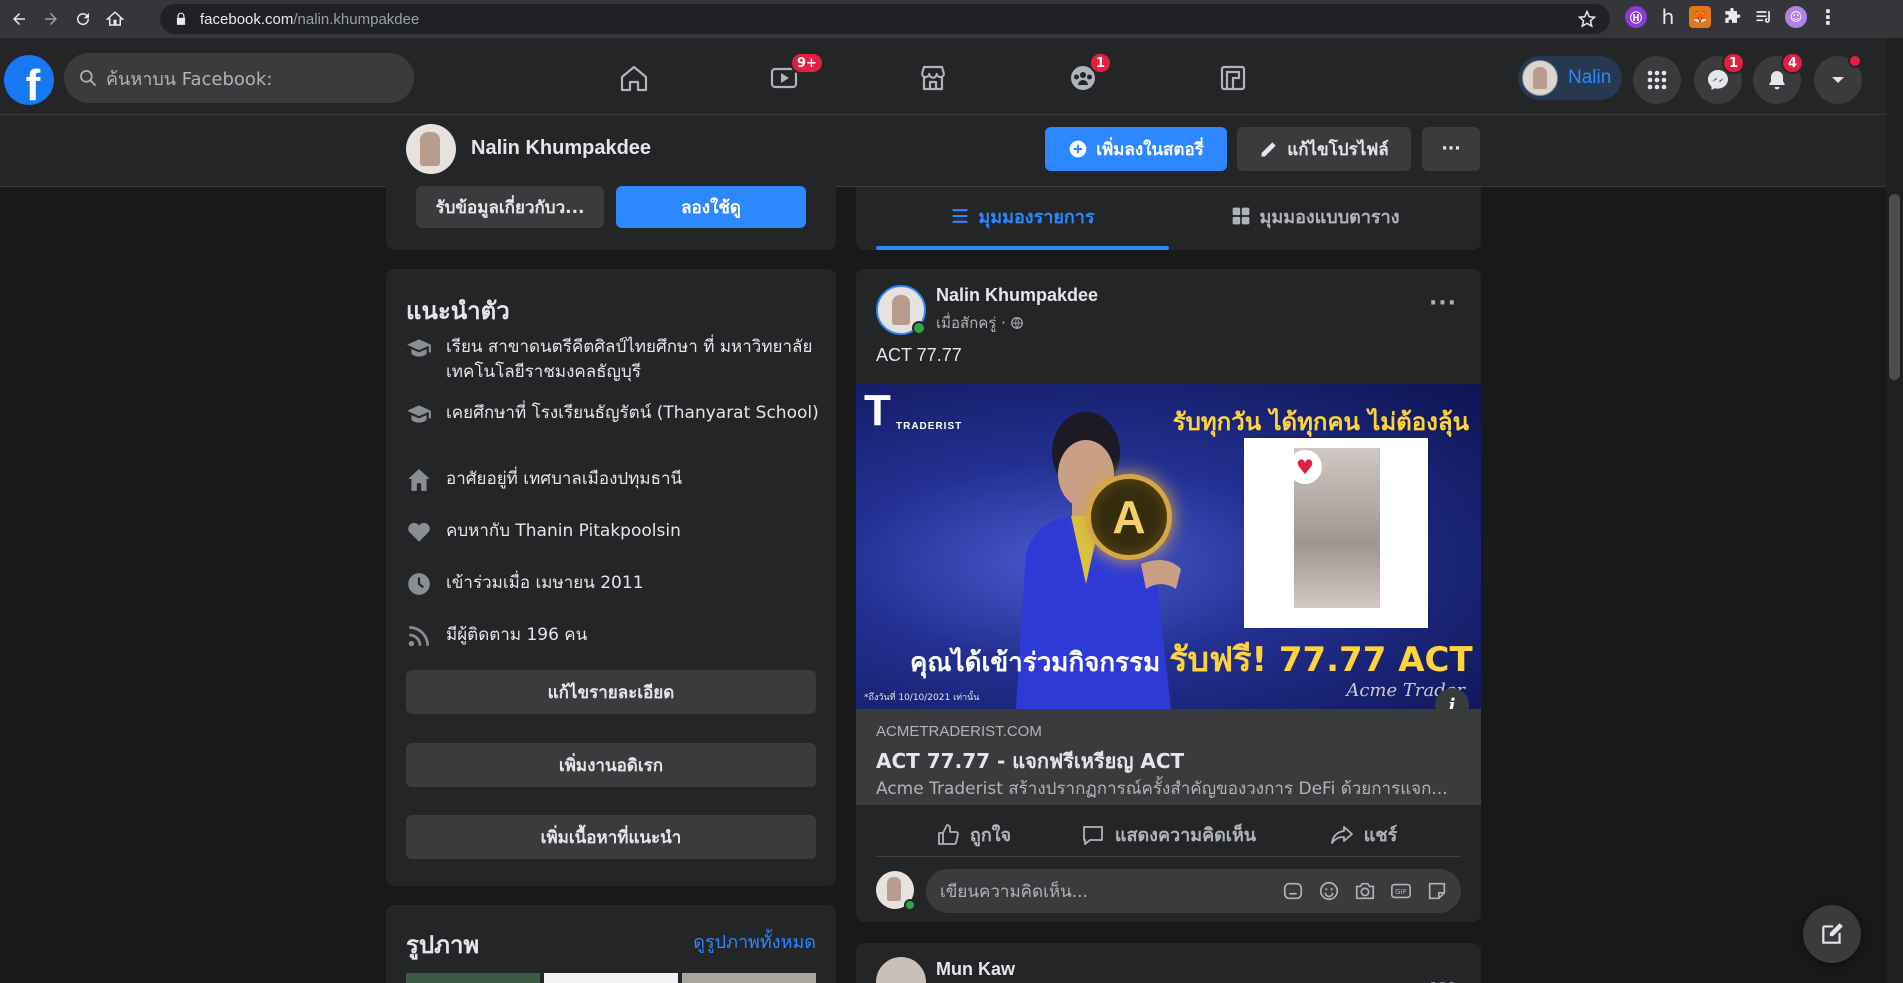 This screenshot has height=983, width=1903. I want to click on link-title: ACT 77.77 - แจกฟรีเหรียญ ACT, so click(1030, 761).